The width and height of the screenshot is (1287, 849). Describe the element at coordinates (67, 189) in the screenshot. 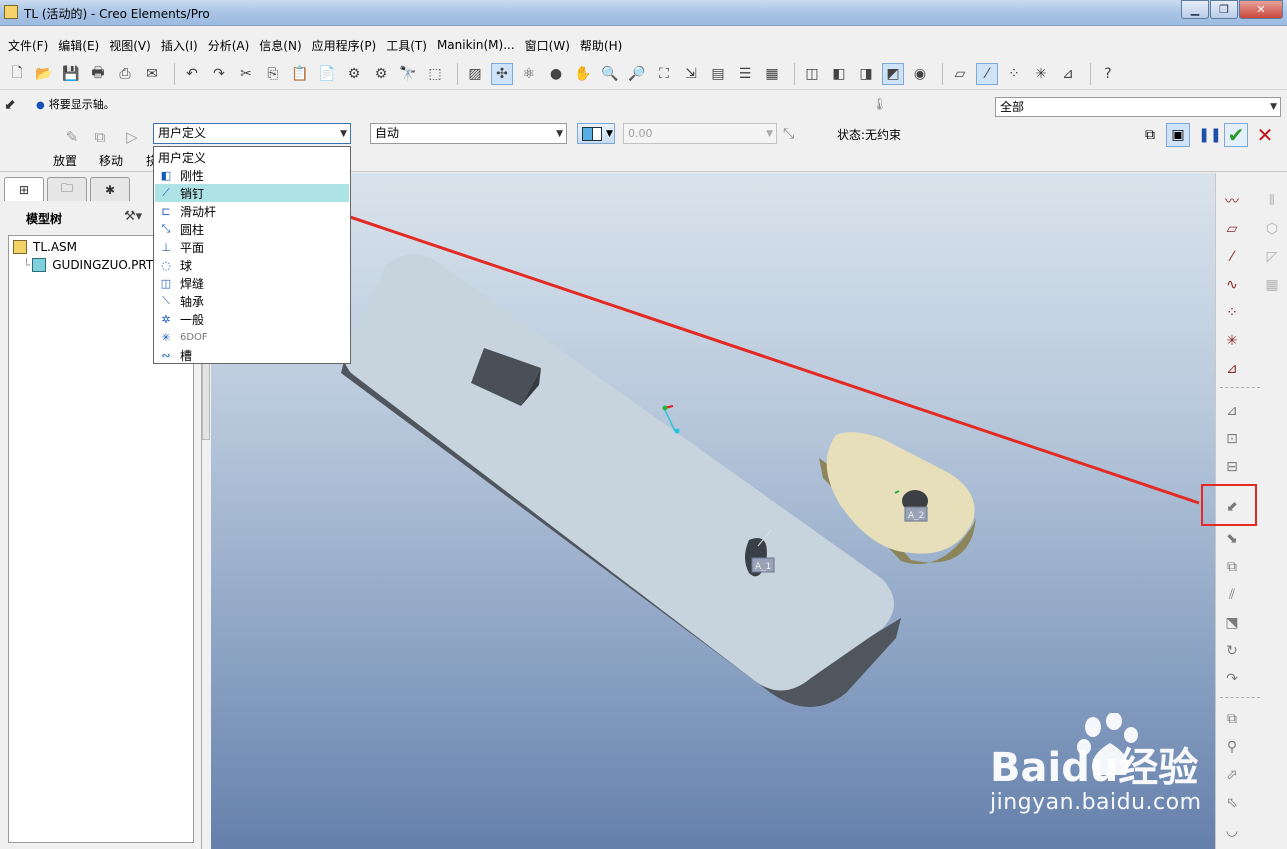

I see `tab-folder-browser: 🗀` at that location.